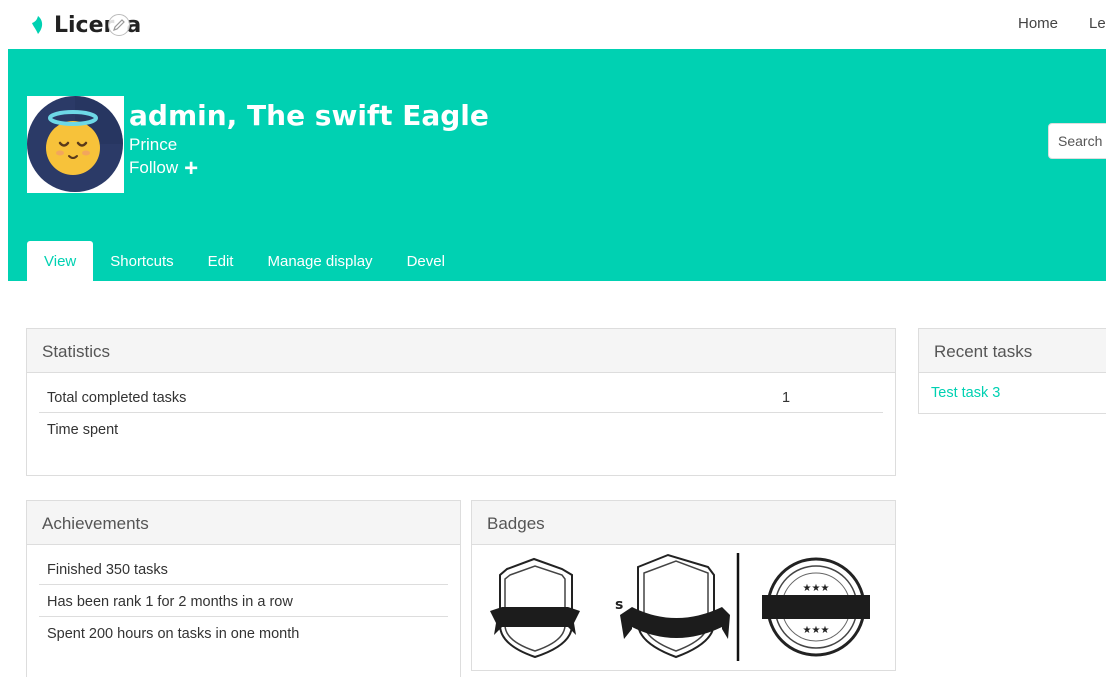  What do you see at coordinates (153, 144) in the screenshot?
I see `profile-rank: Prince` at bounding box center [153, 144].